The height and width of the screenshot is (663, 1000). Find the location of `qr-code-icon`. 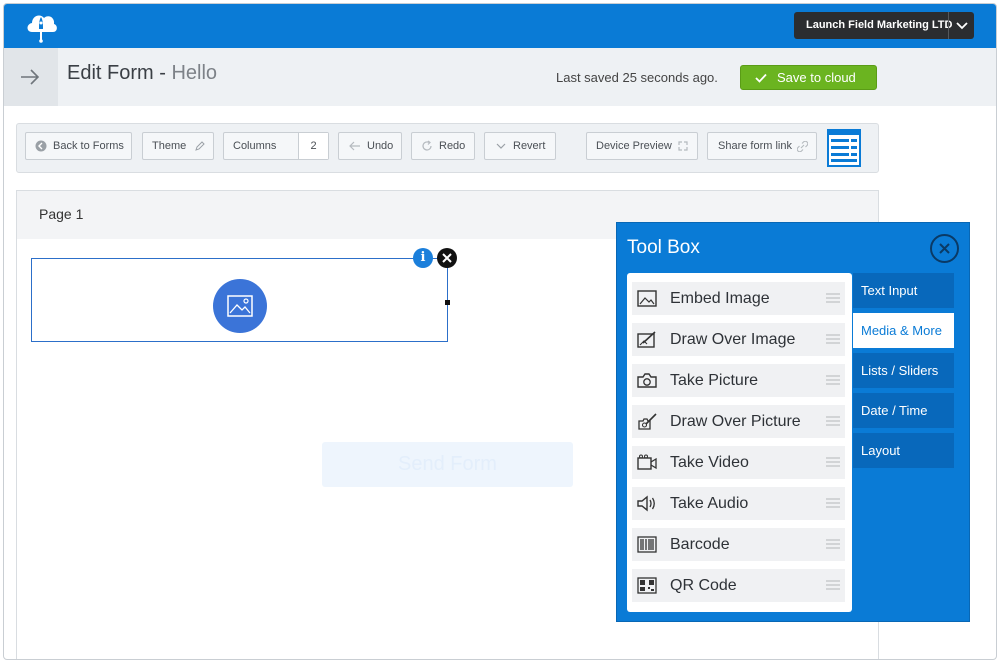

qr-code-icon is located at coordinates (647, 585).